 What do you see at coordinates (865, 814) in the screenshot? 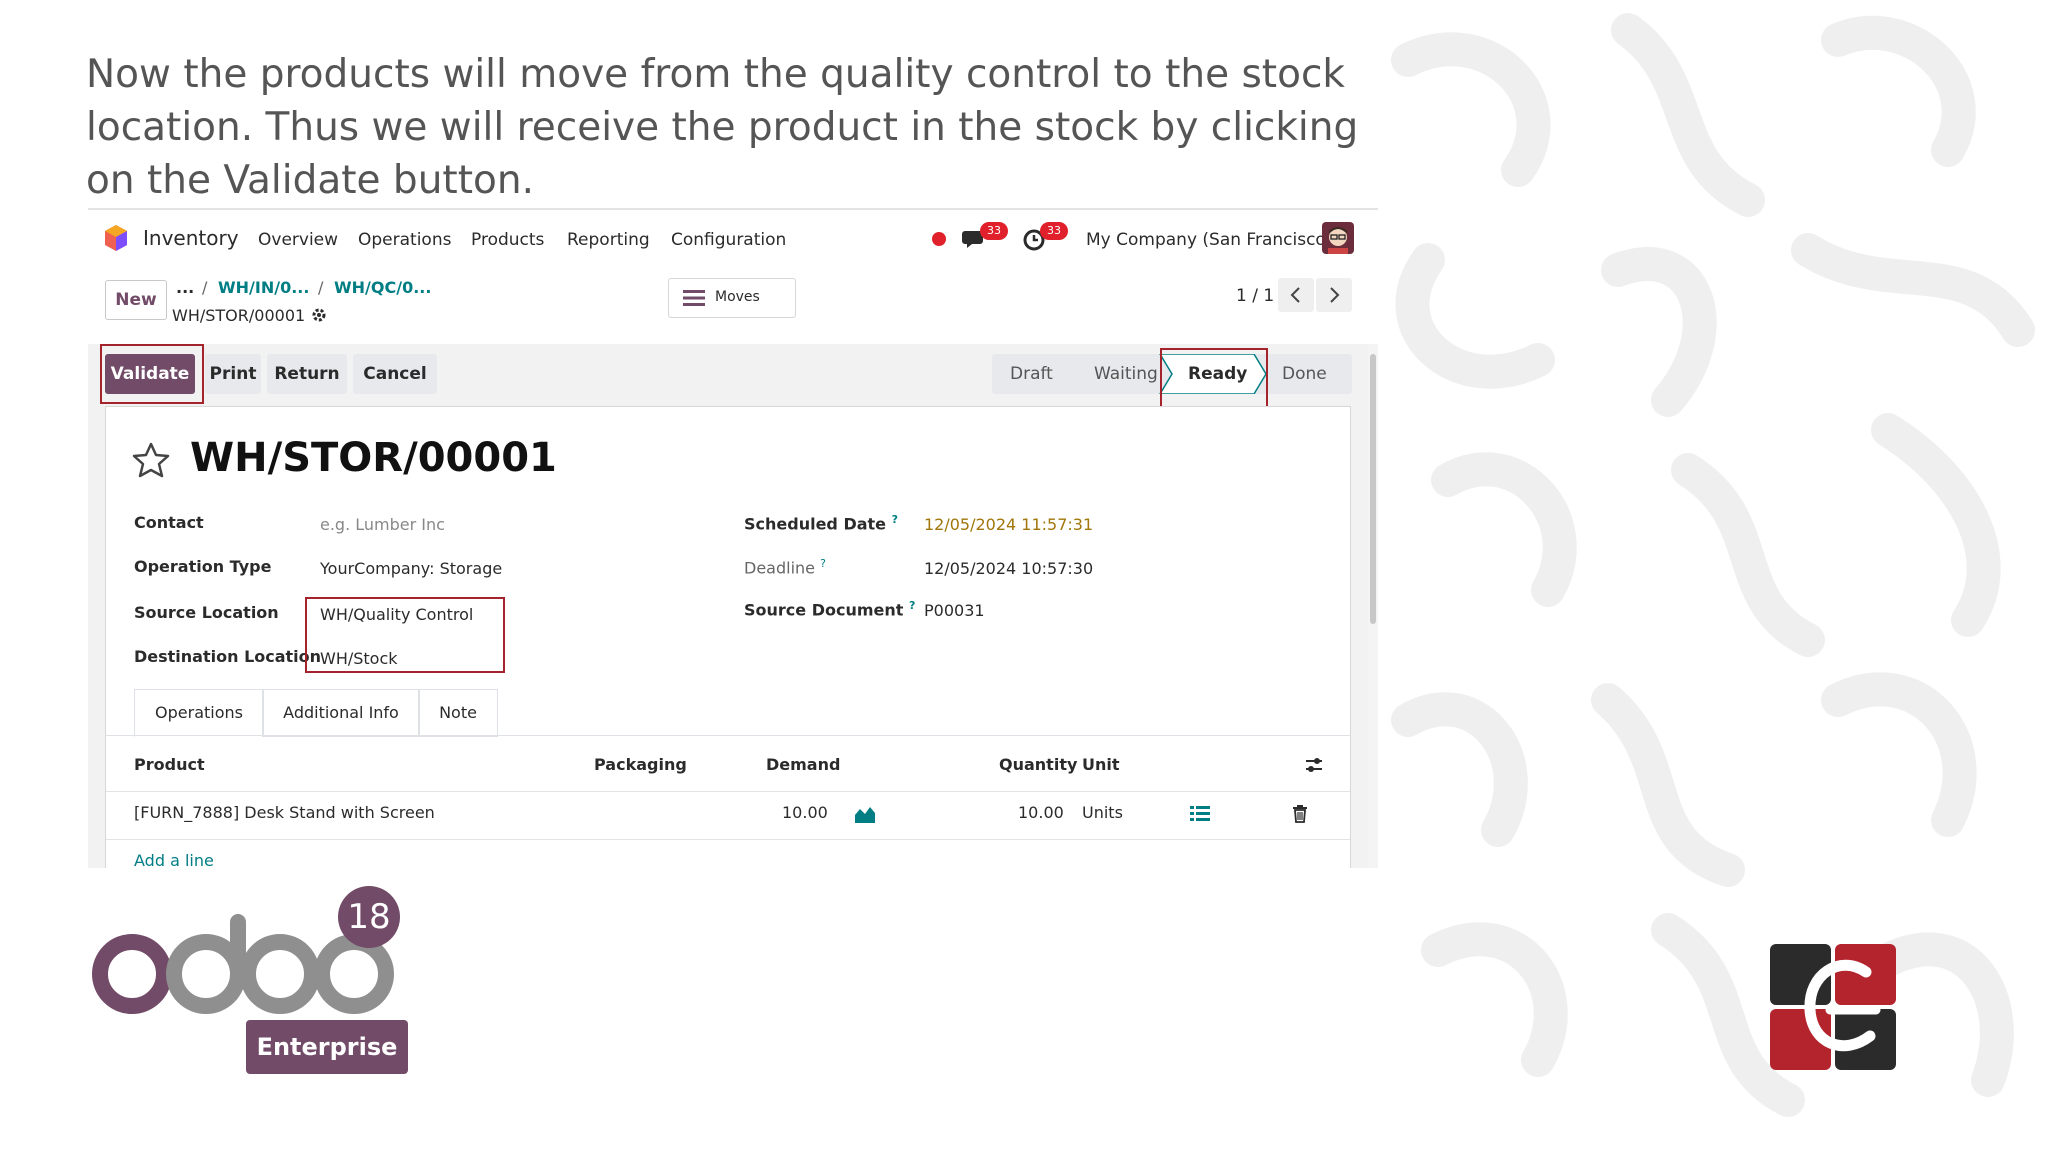
I see `forecast-chart-icon` at bounding box center [865, 814].